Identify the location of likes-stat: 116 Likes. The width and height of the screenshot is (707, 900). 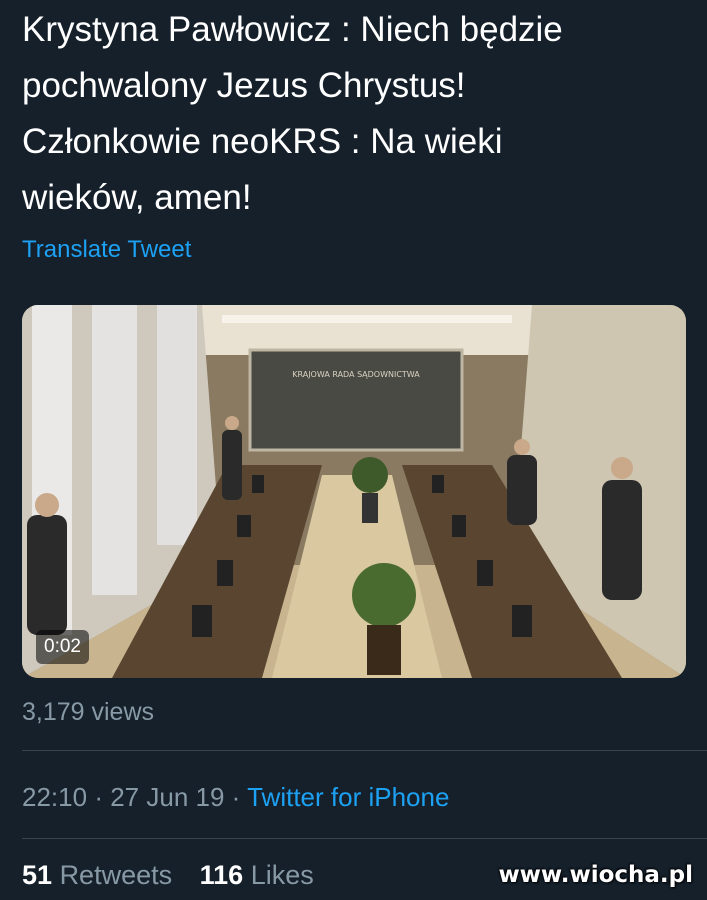
(257, 875).